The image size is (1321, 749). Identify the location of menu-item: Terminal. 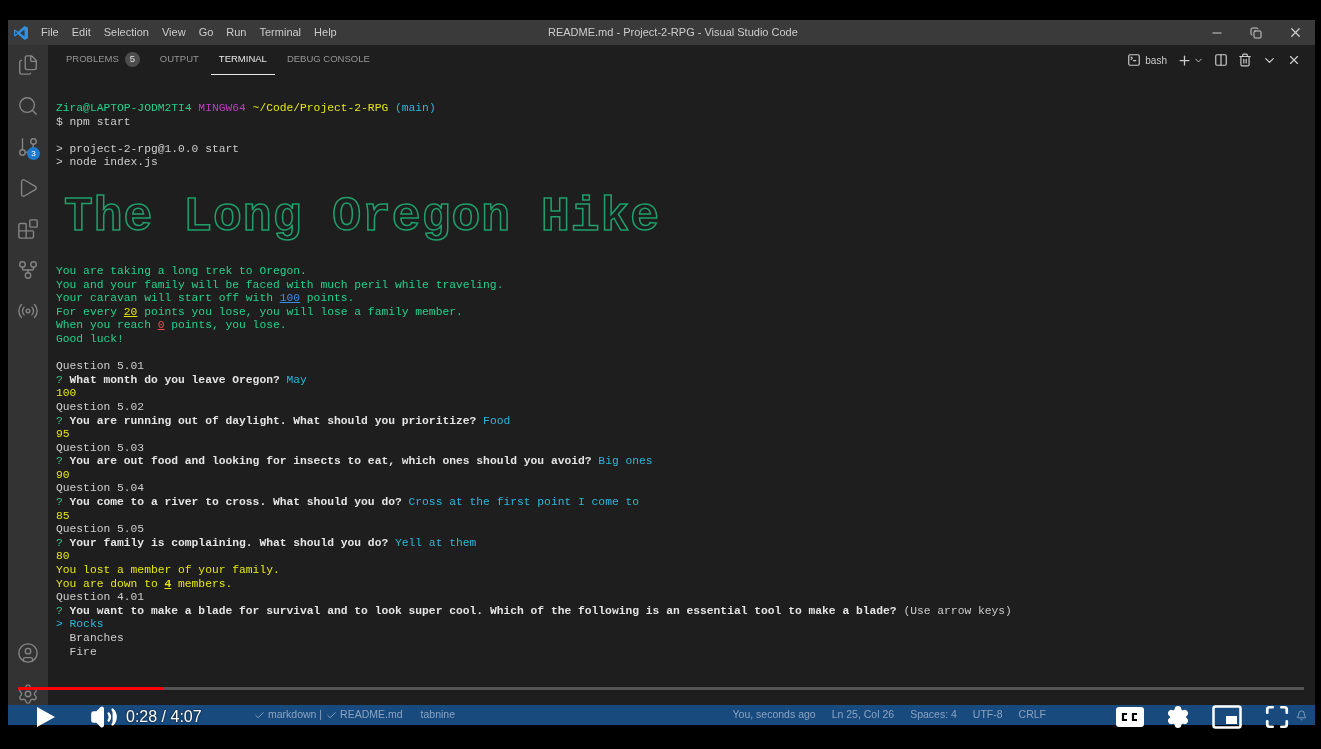
(280, 32).